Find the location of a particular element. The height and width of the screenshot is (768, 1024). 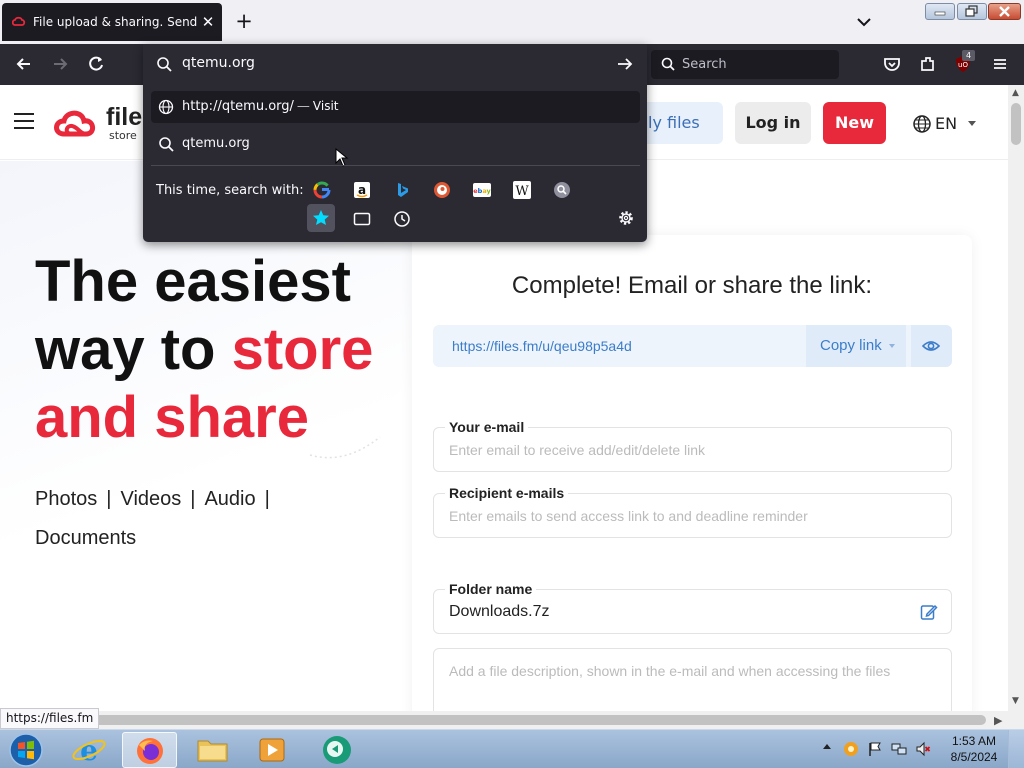

list-all-tabs-icon is located at coordinates (864, 22).